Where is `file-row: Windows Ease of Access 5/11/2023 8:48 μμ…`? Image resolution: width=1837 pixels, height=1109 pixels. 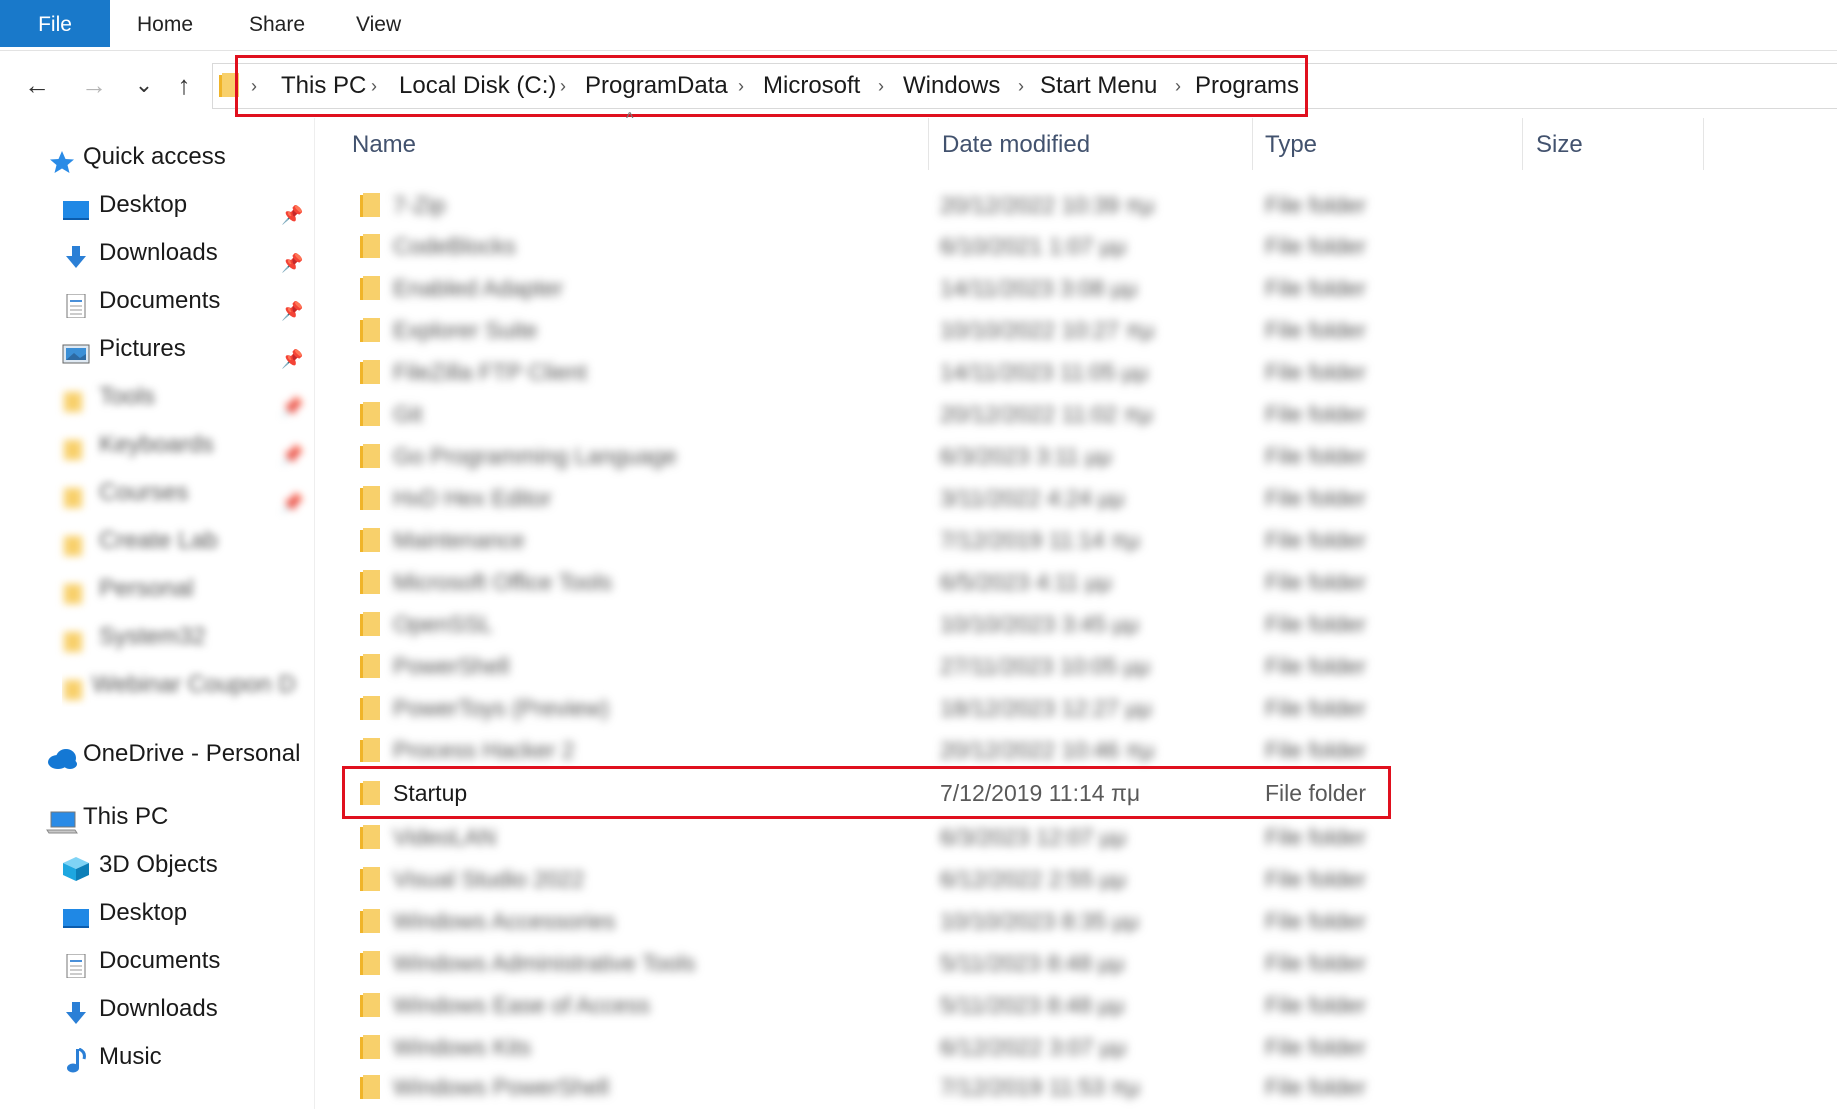 file-row: Windows Ease of Access 5/11/2023 8:48 μμ… is located at coordinates (1088, 1005).